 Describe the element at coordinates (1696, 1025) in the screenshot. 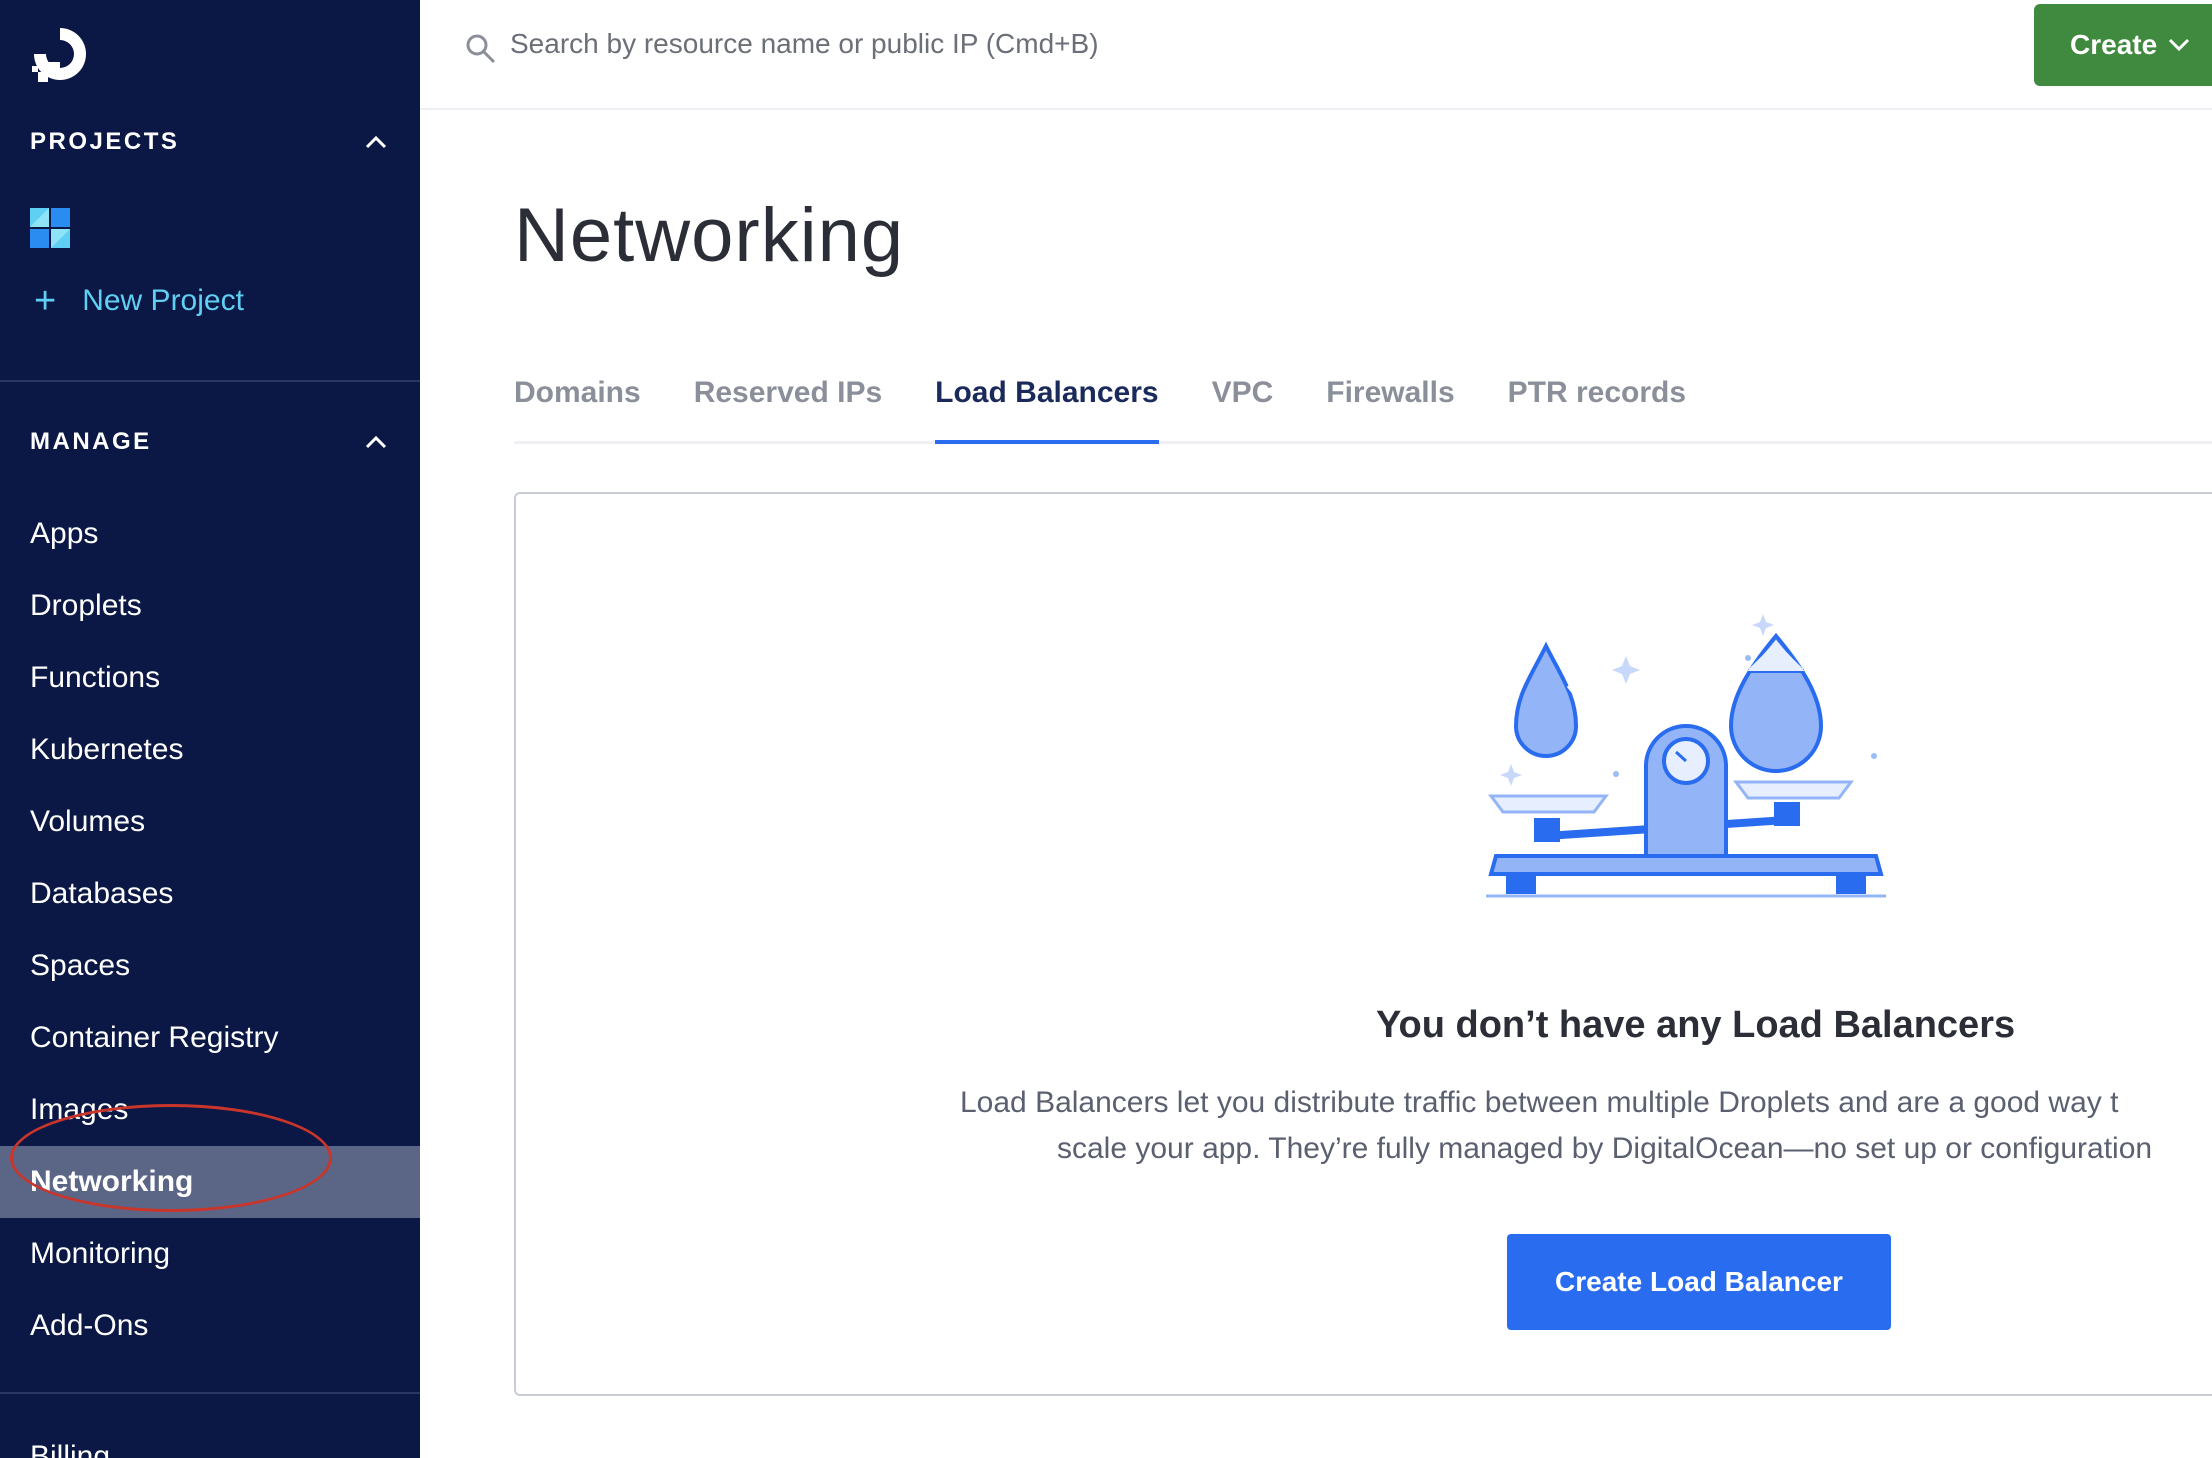

I see `empty-state-title: You don’t have any Load Balancers` at that location.